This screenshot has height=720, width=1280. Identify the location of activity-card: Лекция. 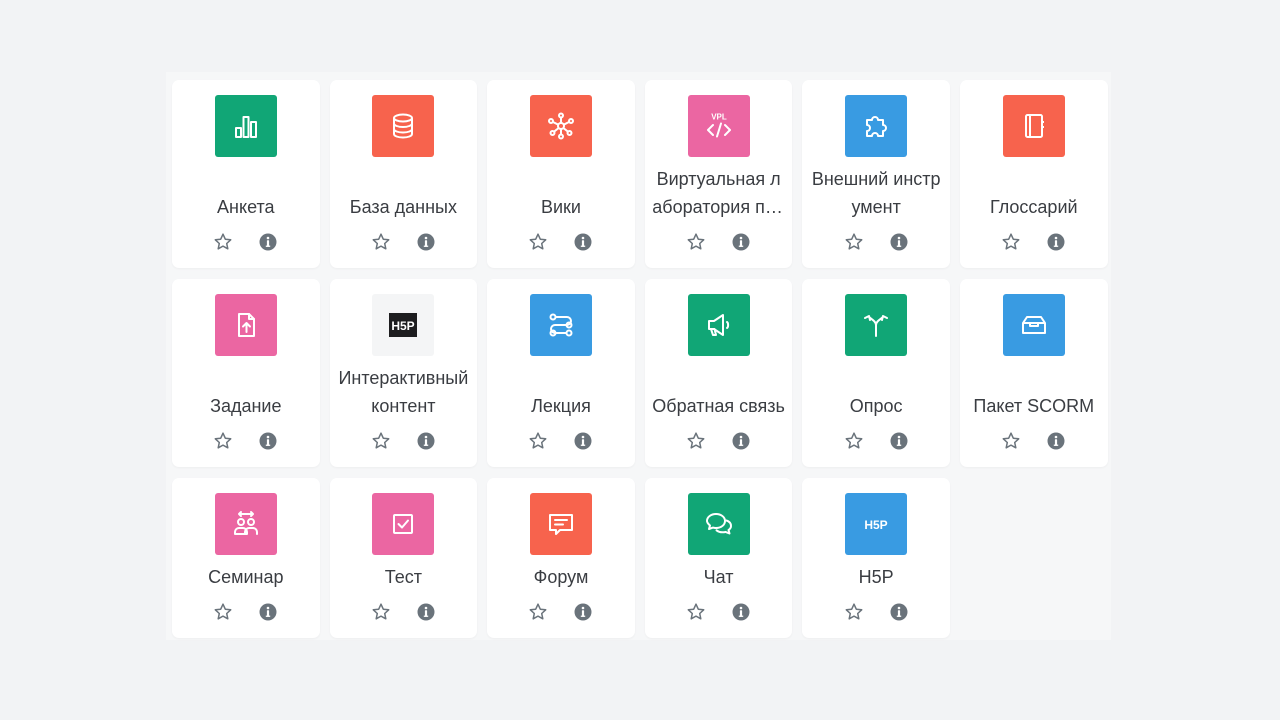
(561, 373).